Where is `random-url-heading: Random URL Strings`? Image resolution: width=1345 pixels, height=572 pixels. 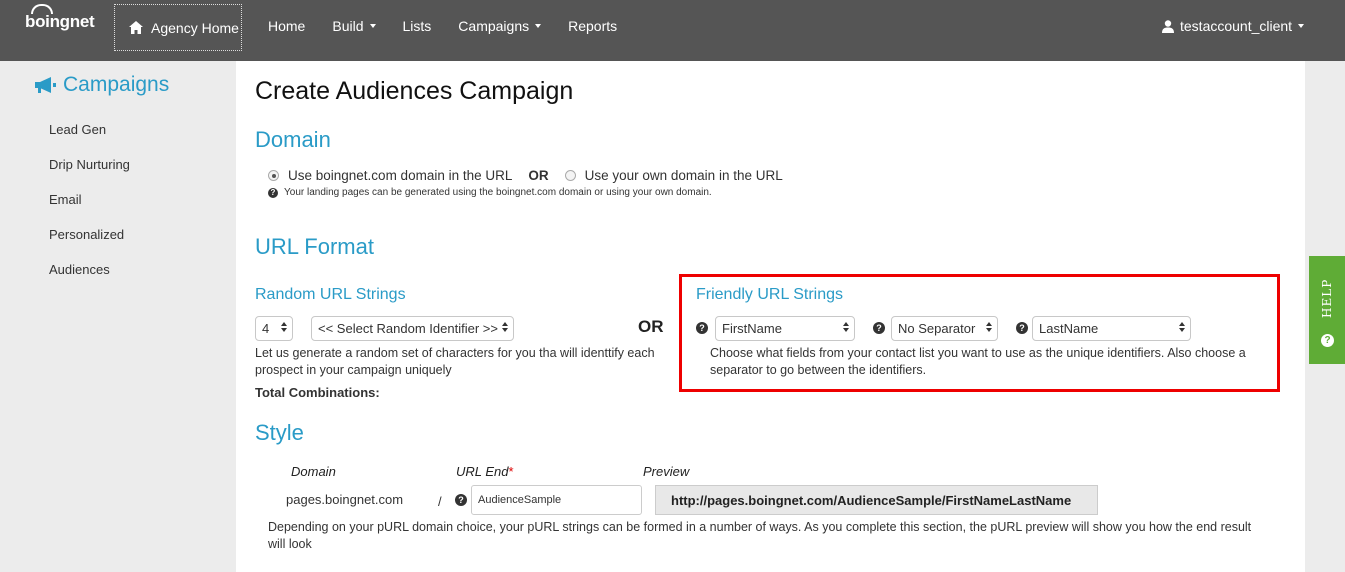 random-url-heading: Random URL Strings is located at coordinates (330, 294).